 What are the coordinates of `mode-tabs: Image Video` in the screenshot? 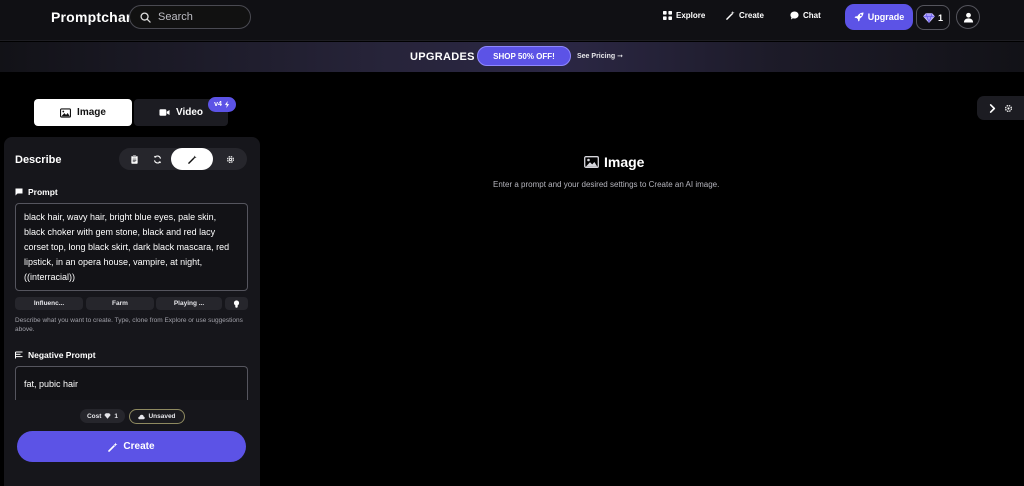 It's located at (131, 112).